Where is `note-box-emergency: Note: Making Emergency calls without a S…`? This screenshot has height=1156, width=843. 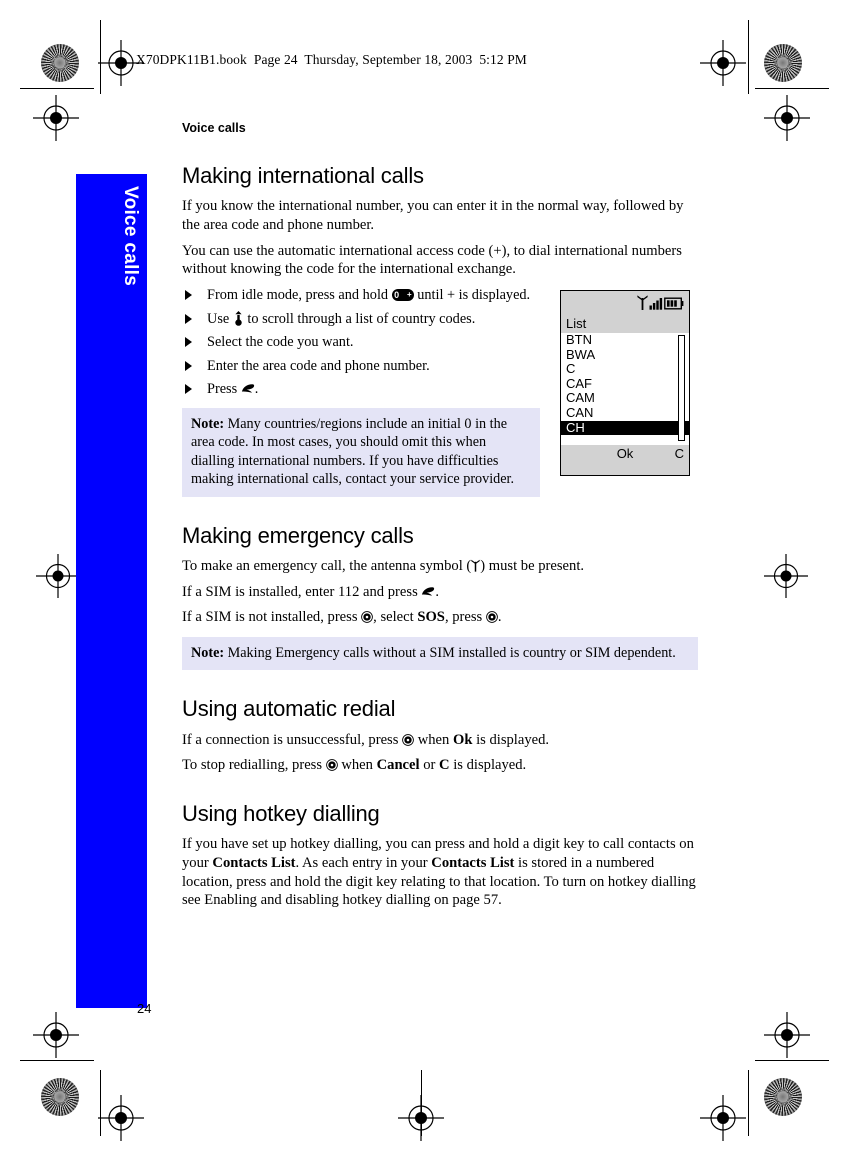
note-box-emergency: Note: Making Emergency calls without a S… is located at coordinates (440, 654).